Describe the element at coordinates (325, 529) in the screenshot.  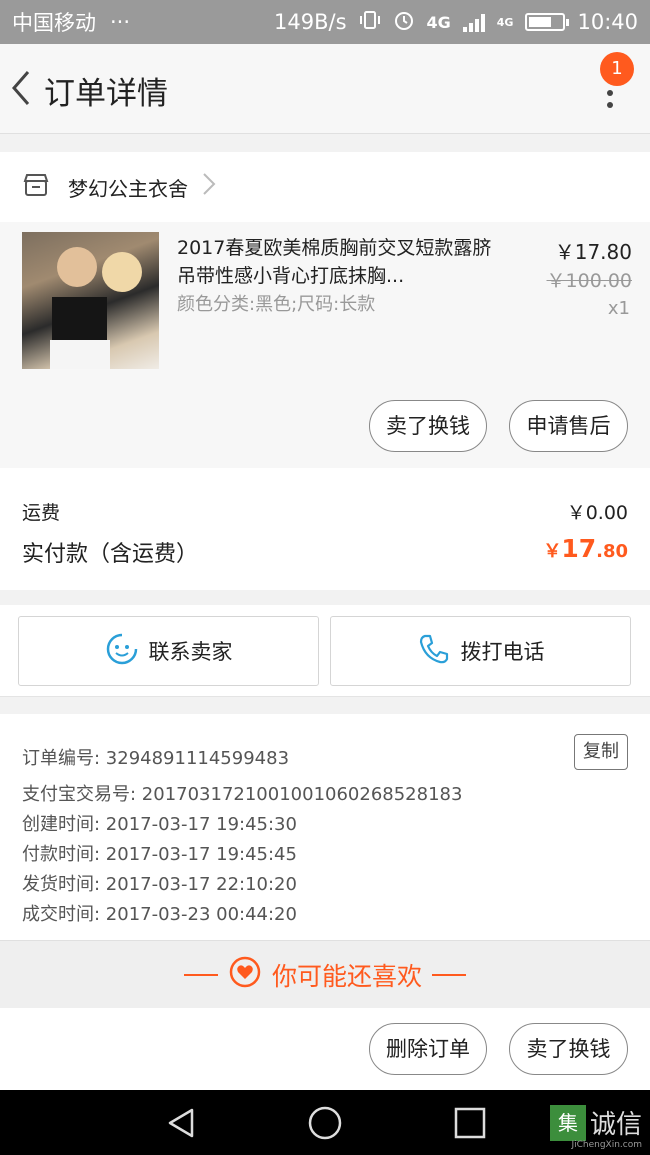
I see `fees-section: 运费 ￥0.00 实付款（含运费） ￥17.80` at that location.